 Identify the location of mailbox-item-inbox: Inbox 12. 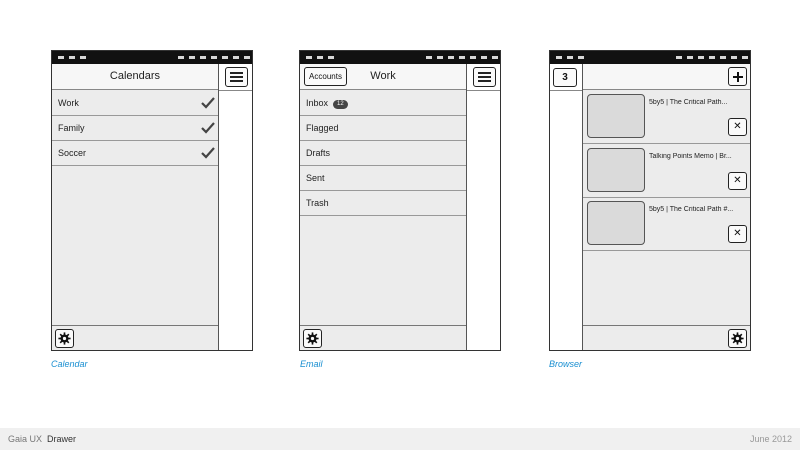
(383, 103).